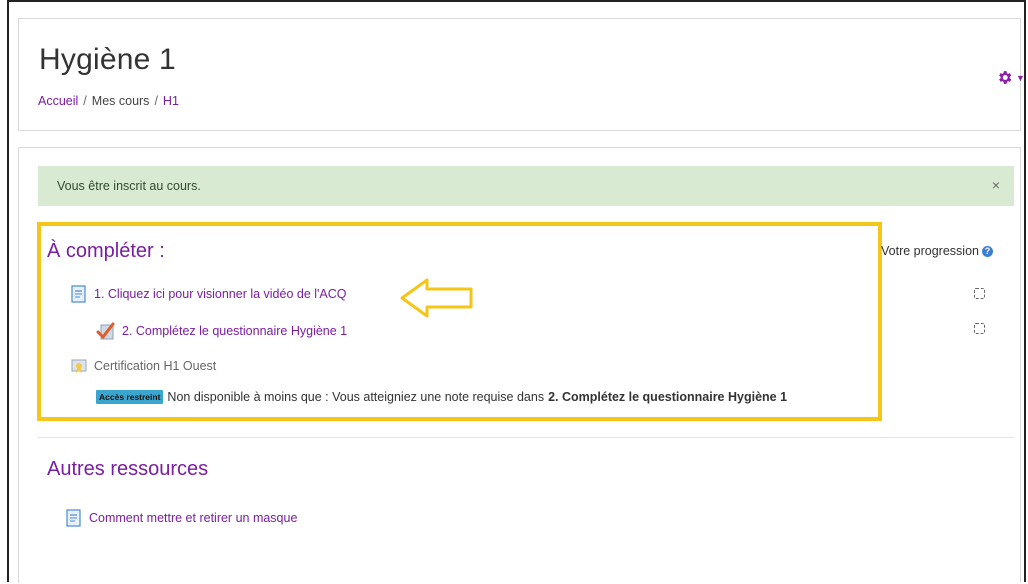 The image size is (1028, 584). I want to click on certificate-icon, so click(79, 366).